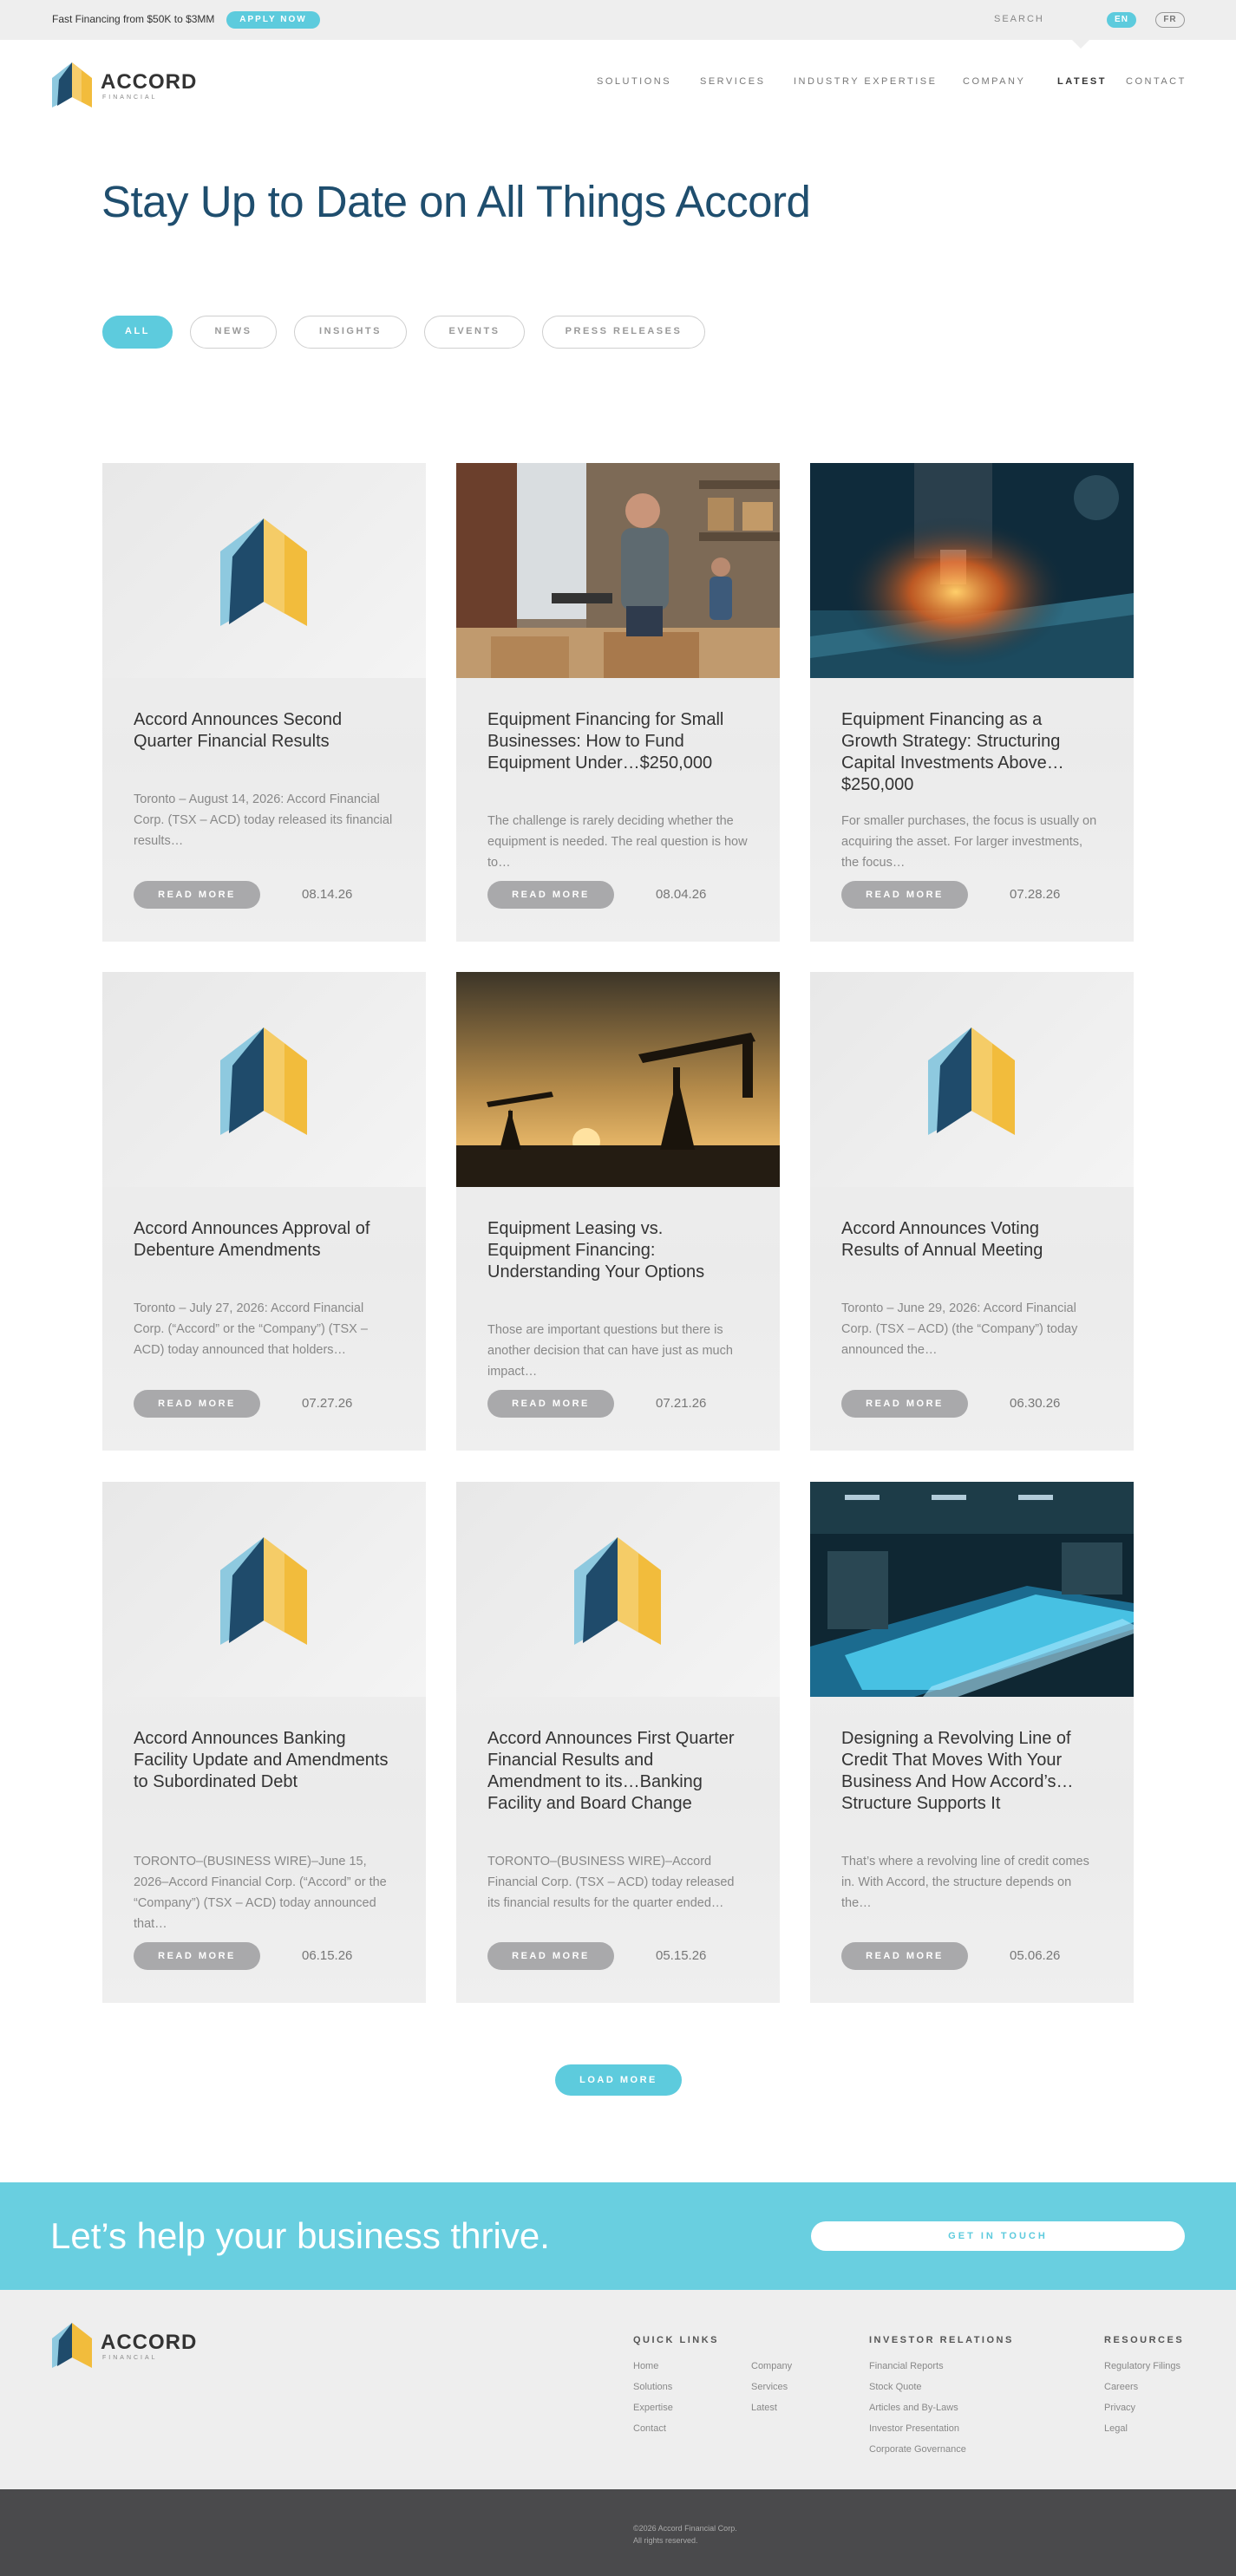 This screenshot has height=2576, width=1236. What do you see at coordinates (618, 2080) in the screenshot?
I see `load-more-button: LOAD MORE` at bounding box center [618, 2080].